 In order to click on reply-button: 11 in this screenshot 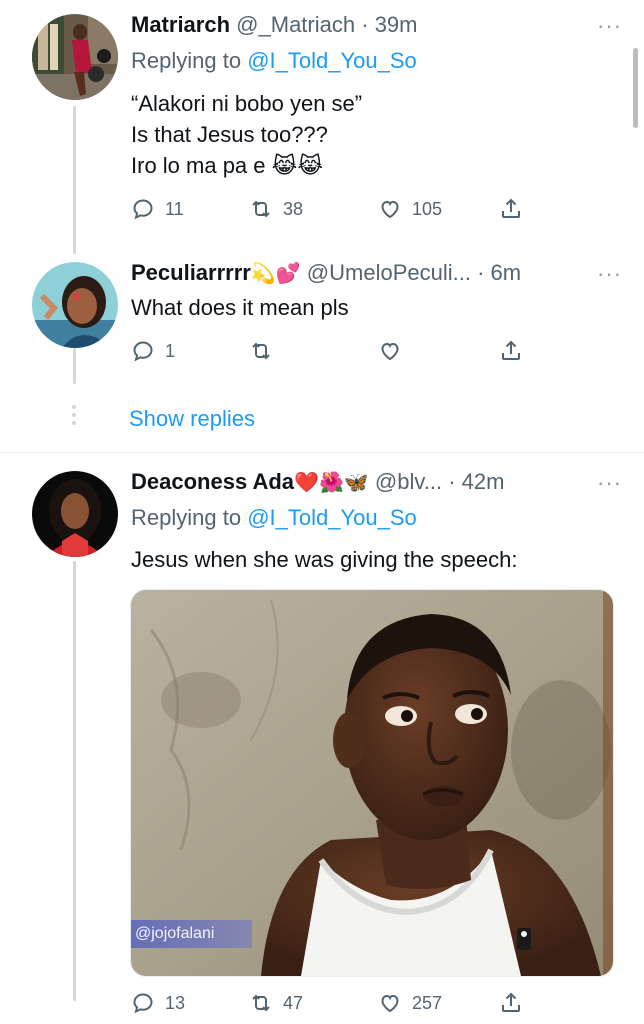, I will do `click(157, 209)`.